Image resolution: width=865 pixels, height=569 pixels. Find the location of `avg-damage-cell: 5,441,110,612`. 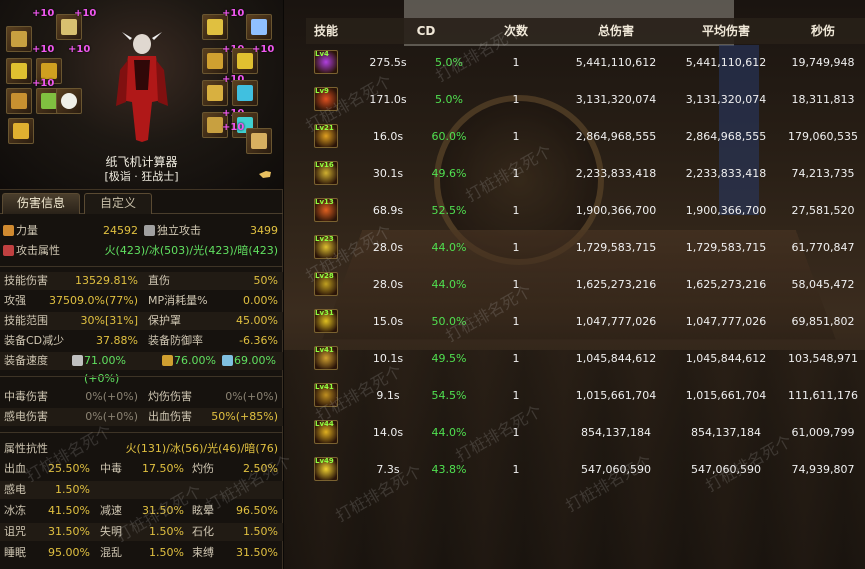

avg-damage-cell: 5,441,110,612 is located at coordinates (726, 62).